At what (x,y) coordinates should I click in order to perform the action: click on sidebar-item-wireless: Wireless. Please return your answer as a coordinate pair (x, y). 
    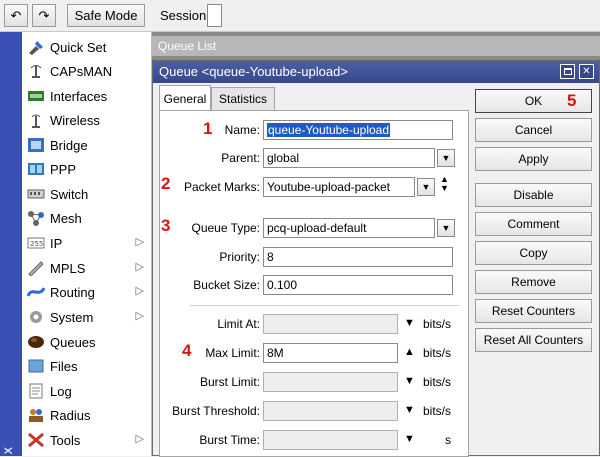
    Looking at the image, I should click on (87, 120).